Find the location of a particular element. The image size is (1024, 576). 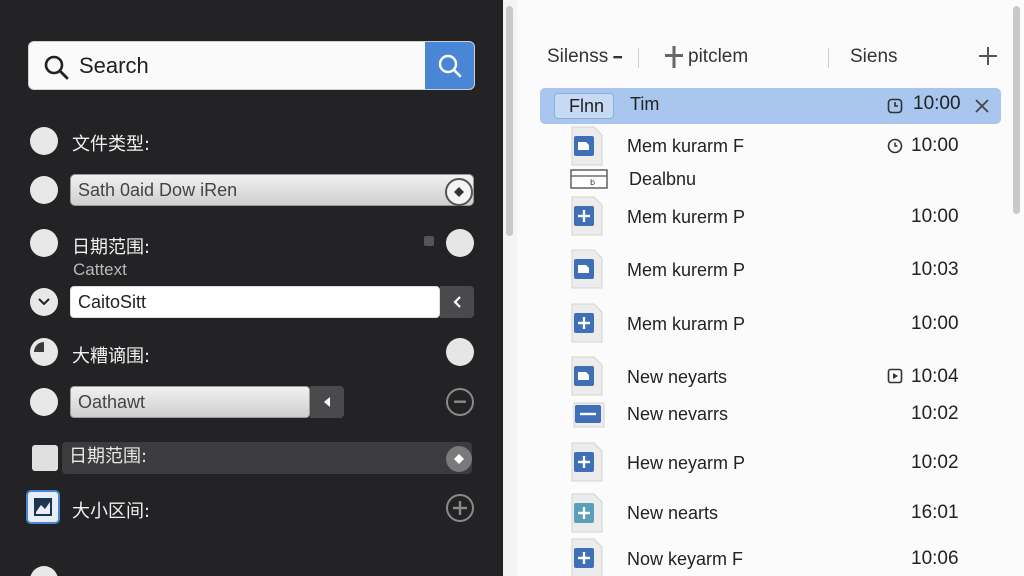

file-name: Now keyarm F is located at coordinates (685, 559).